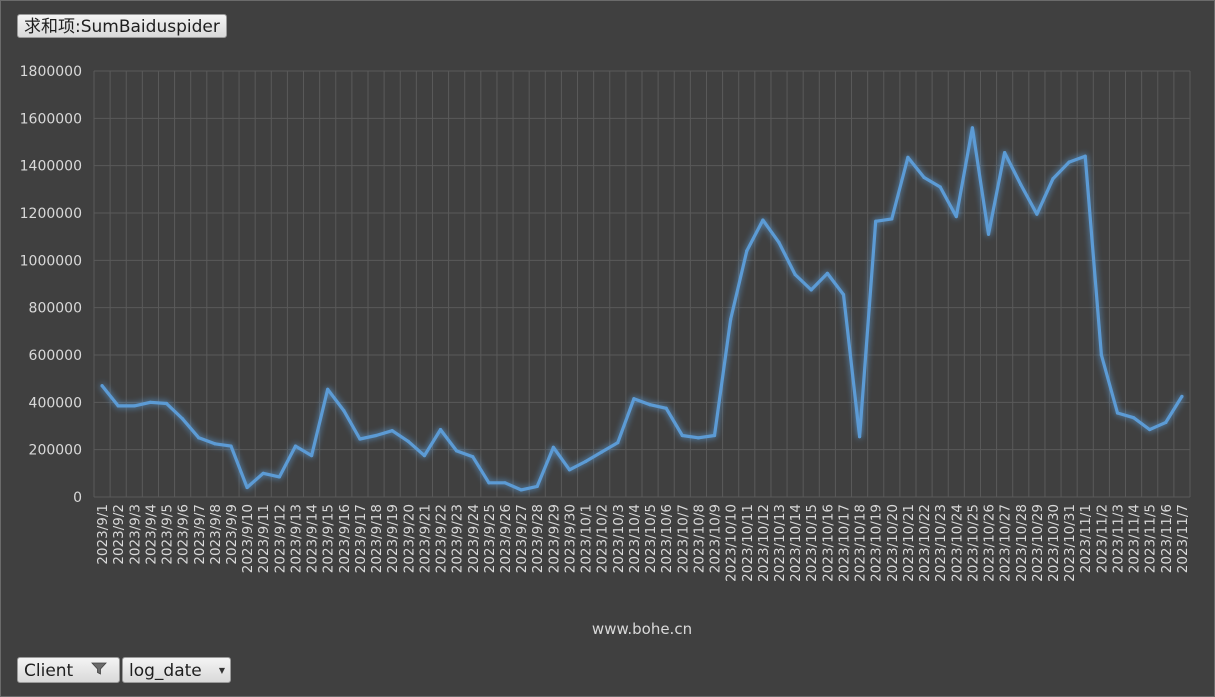  I want to click on filter-funnel-icon, so click(99, 670).